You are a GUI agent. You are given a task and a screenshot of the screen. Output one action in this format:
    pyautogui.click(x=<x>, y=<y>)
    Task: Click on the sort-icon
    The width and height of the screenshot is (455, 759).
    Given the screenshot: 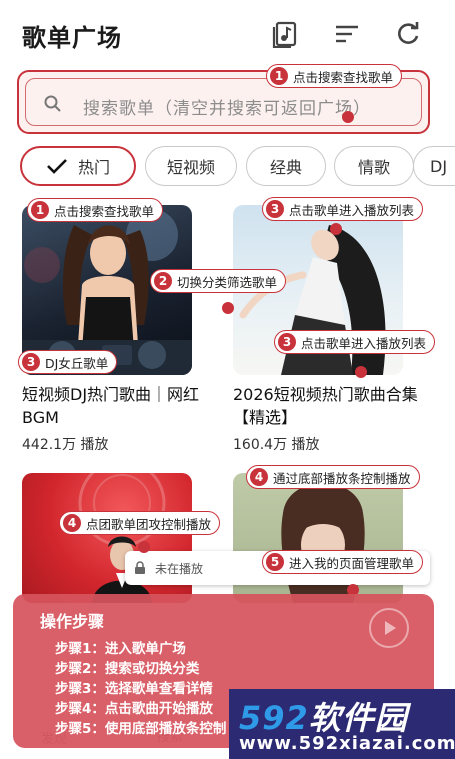 What is the action you would take?
    pyautogui.click(x=347, y=34)
    